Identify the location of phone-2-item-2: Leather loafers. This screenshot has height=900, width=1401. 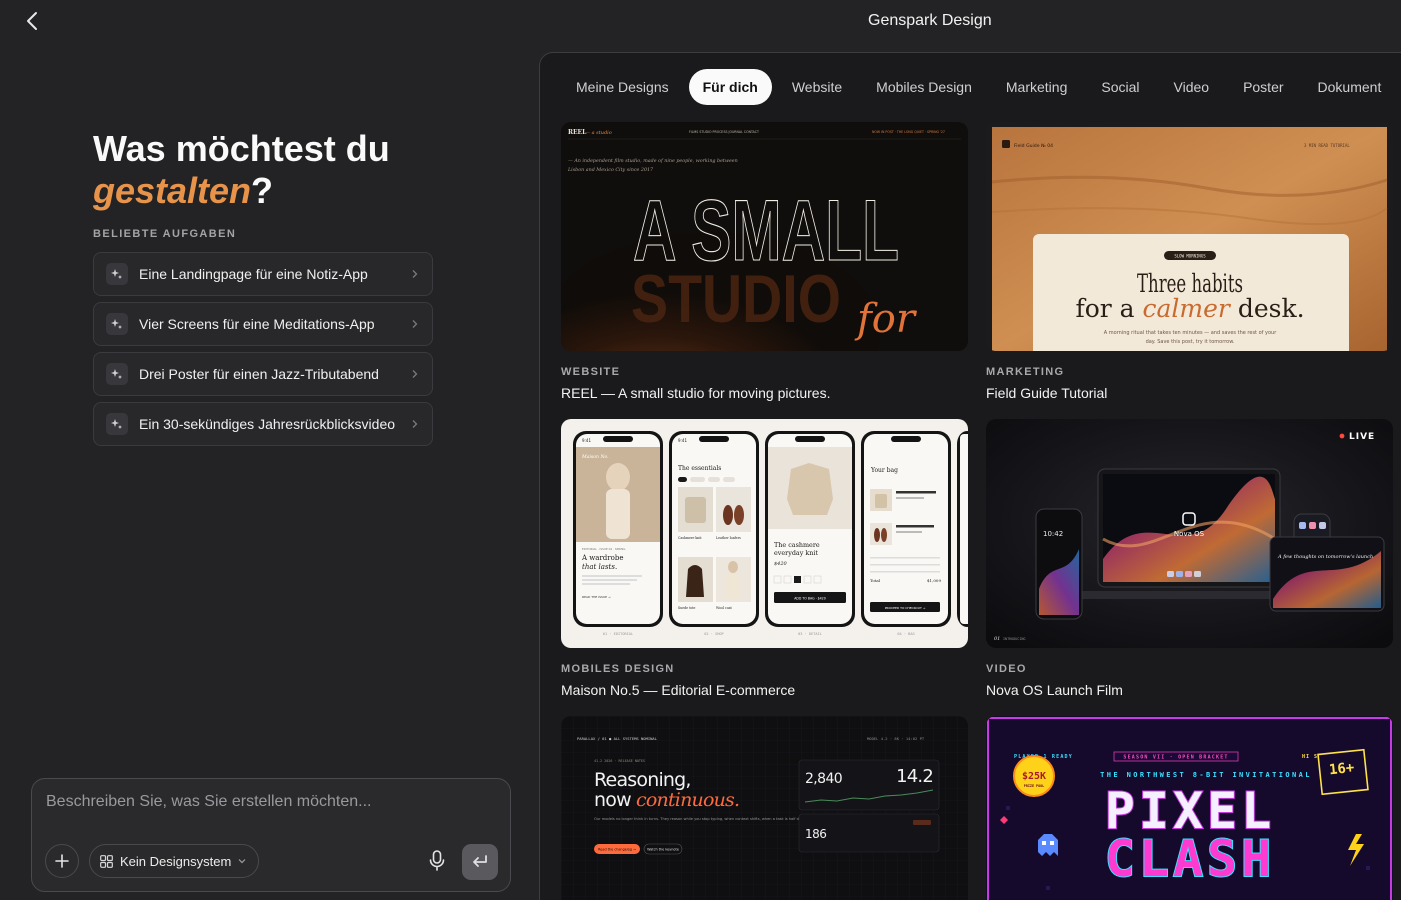
(728, 538).